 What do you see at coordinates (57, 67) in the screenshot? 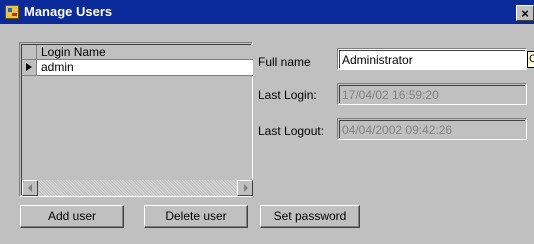
I see `login-cell: admin` at bounding box center [57, 67].